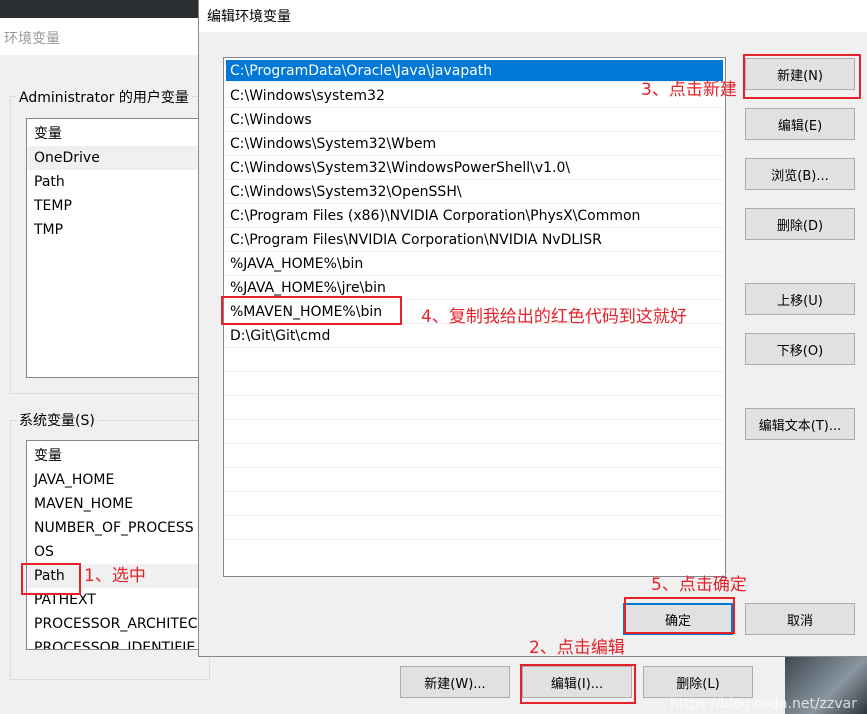  Describe the element at coordinates (116, 480) in the screenshot. I see `list-item: JAVA_HOME` at that location.